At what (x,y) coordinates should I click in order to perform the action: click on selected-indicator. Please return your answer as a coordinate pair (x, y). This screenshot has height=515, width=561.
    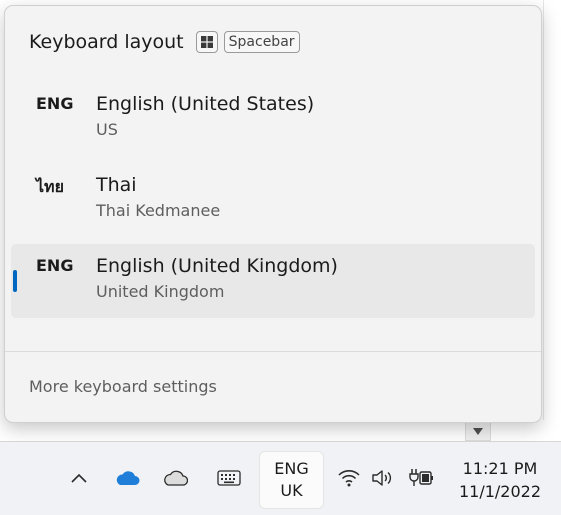
    Looking at the image, I should click on (15, 281).